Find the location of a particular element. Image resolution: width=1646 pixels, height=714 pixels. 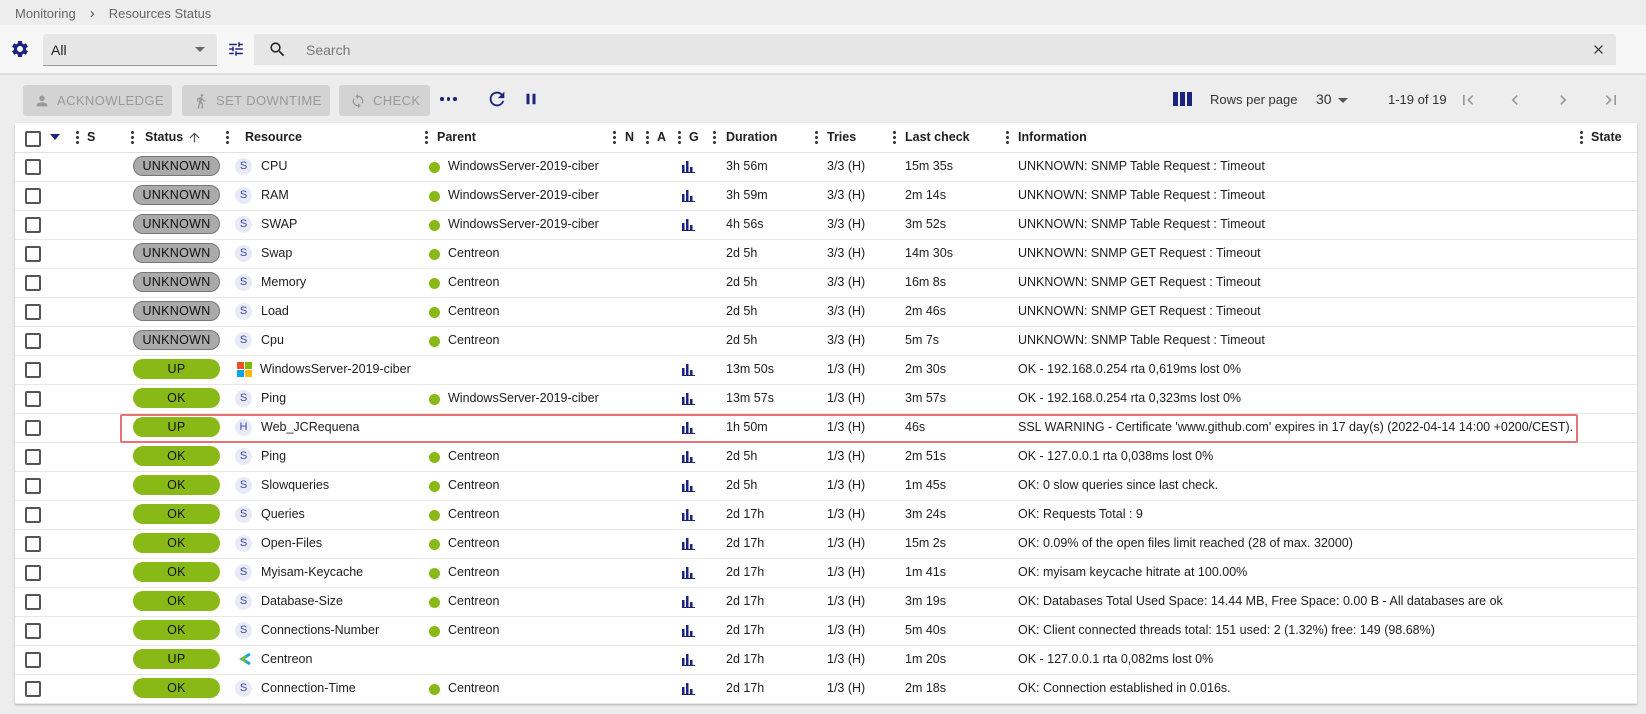

caret-down-icon is located at coordinates (1343, 100).